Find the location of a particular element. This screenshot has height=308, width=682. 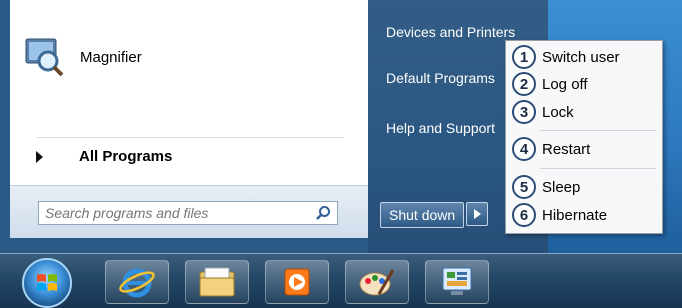

shutdown-button: Shut down is located at coordinates (422, 215).